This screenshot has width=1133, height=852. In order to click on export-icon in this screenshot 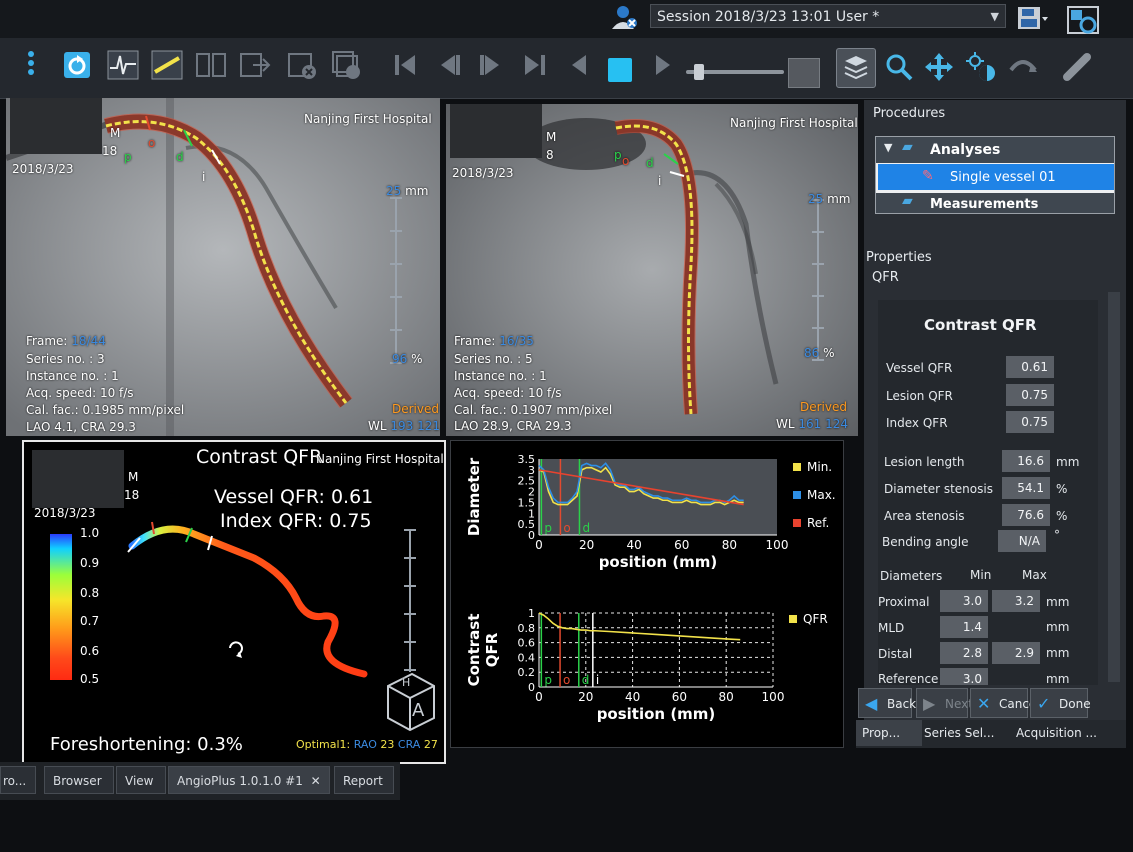, I will do `click(255, 65)`.